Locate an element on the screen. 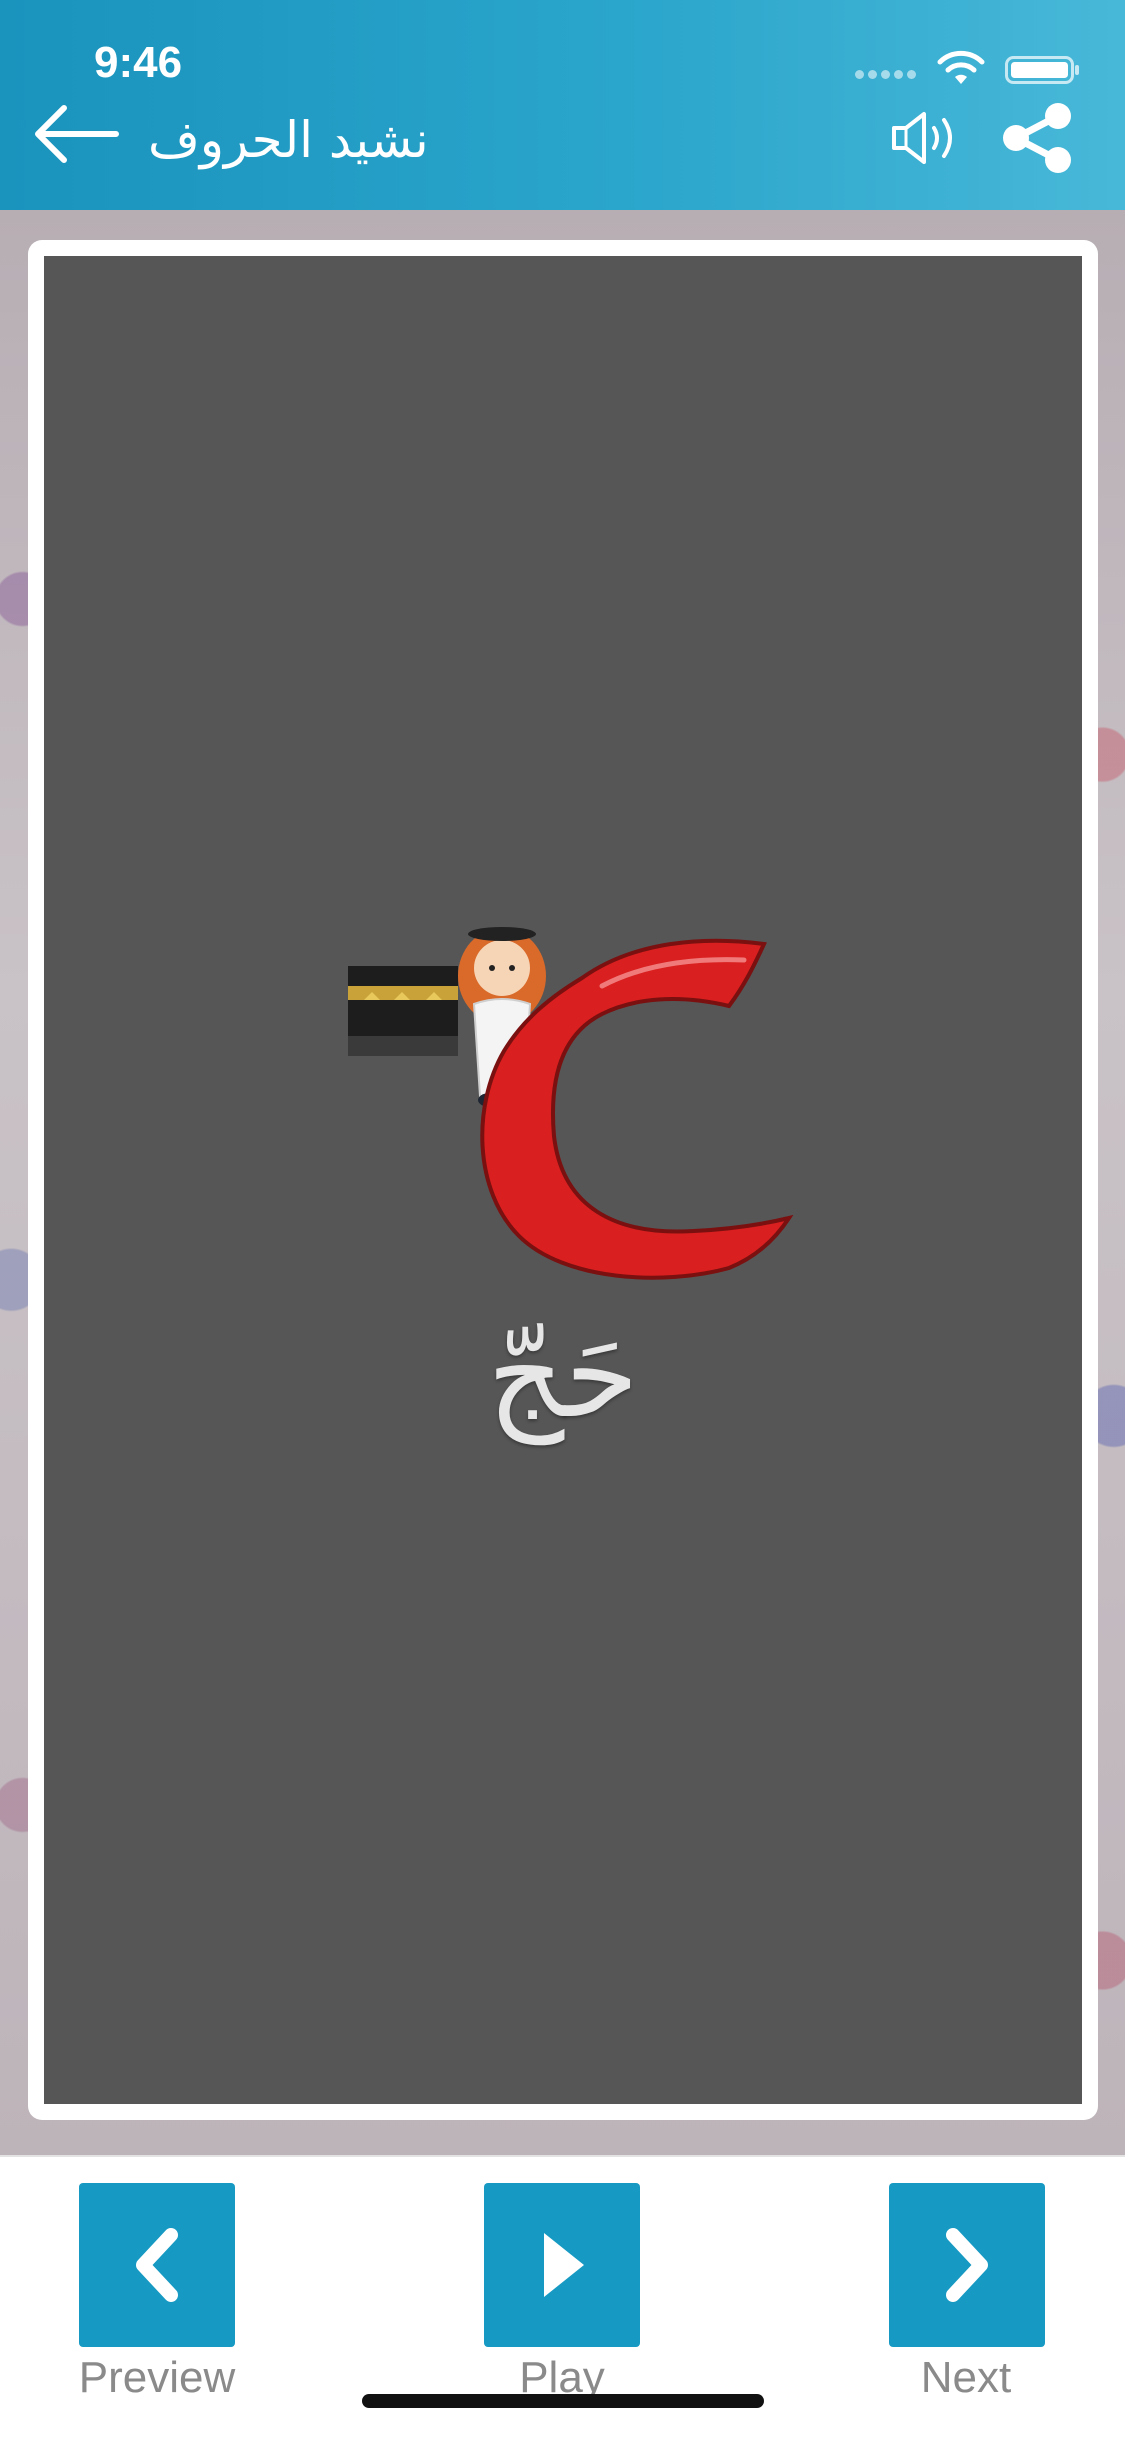 This screenshot has width=1125, height=2438. cellular-signal-icon is located at coordinates (885, 75).